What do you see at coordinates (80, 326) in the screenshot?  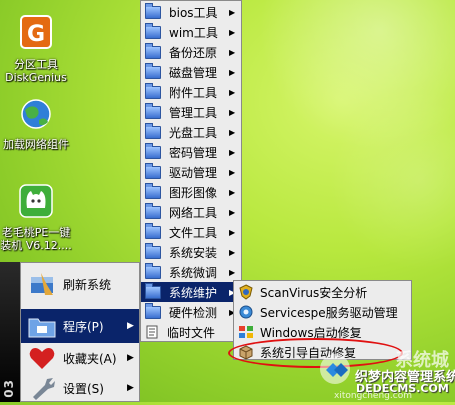 I see `start-item-programs: 程序(P) ▶` at bounding box center [80, 326].